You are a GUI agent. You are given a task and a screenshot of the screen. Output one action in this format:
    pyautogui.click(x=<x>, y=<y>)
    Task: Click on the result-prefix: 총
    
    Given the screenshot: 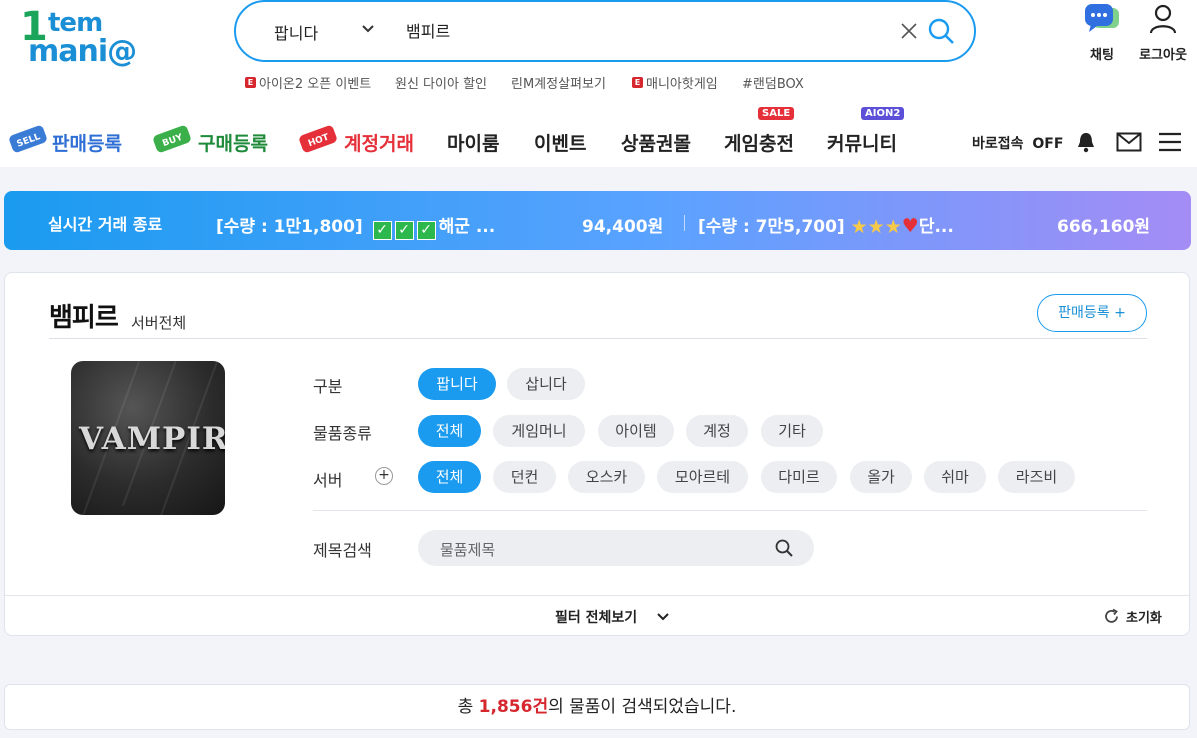 What is the action you would take?
    pyautogui.click(x=468, y=707)
    